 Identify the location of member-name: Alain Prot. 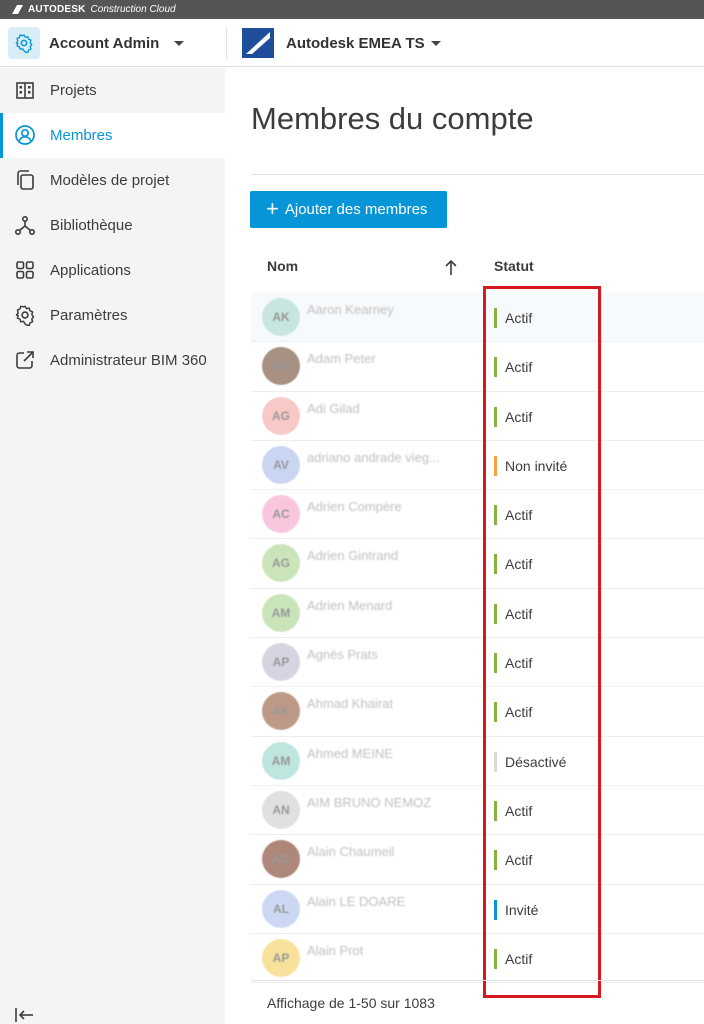
(387, 950).